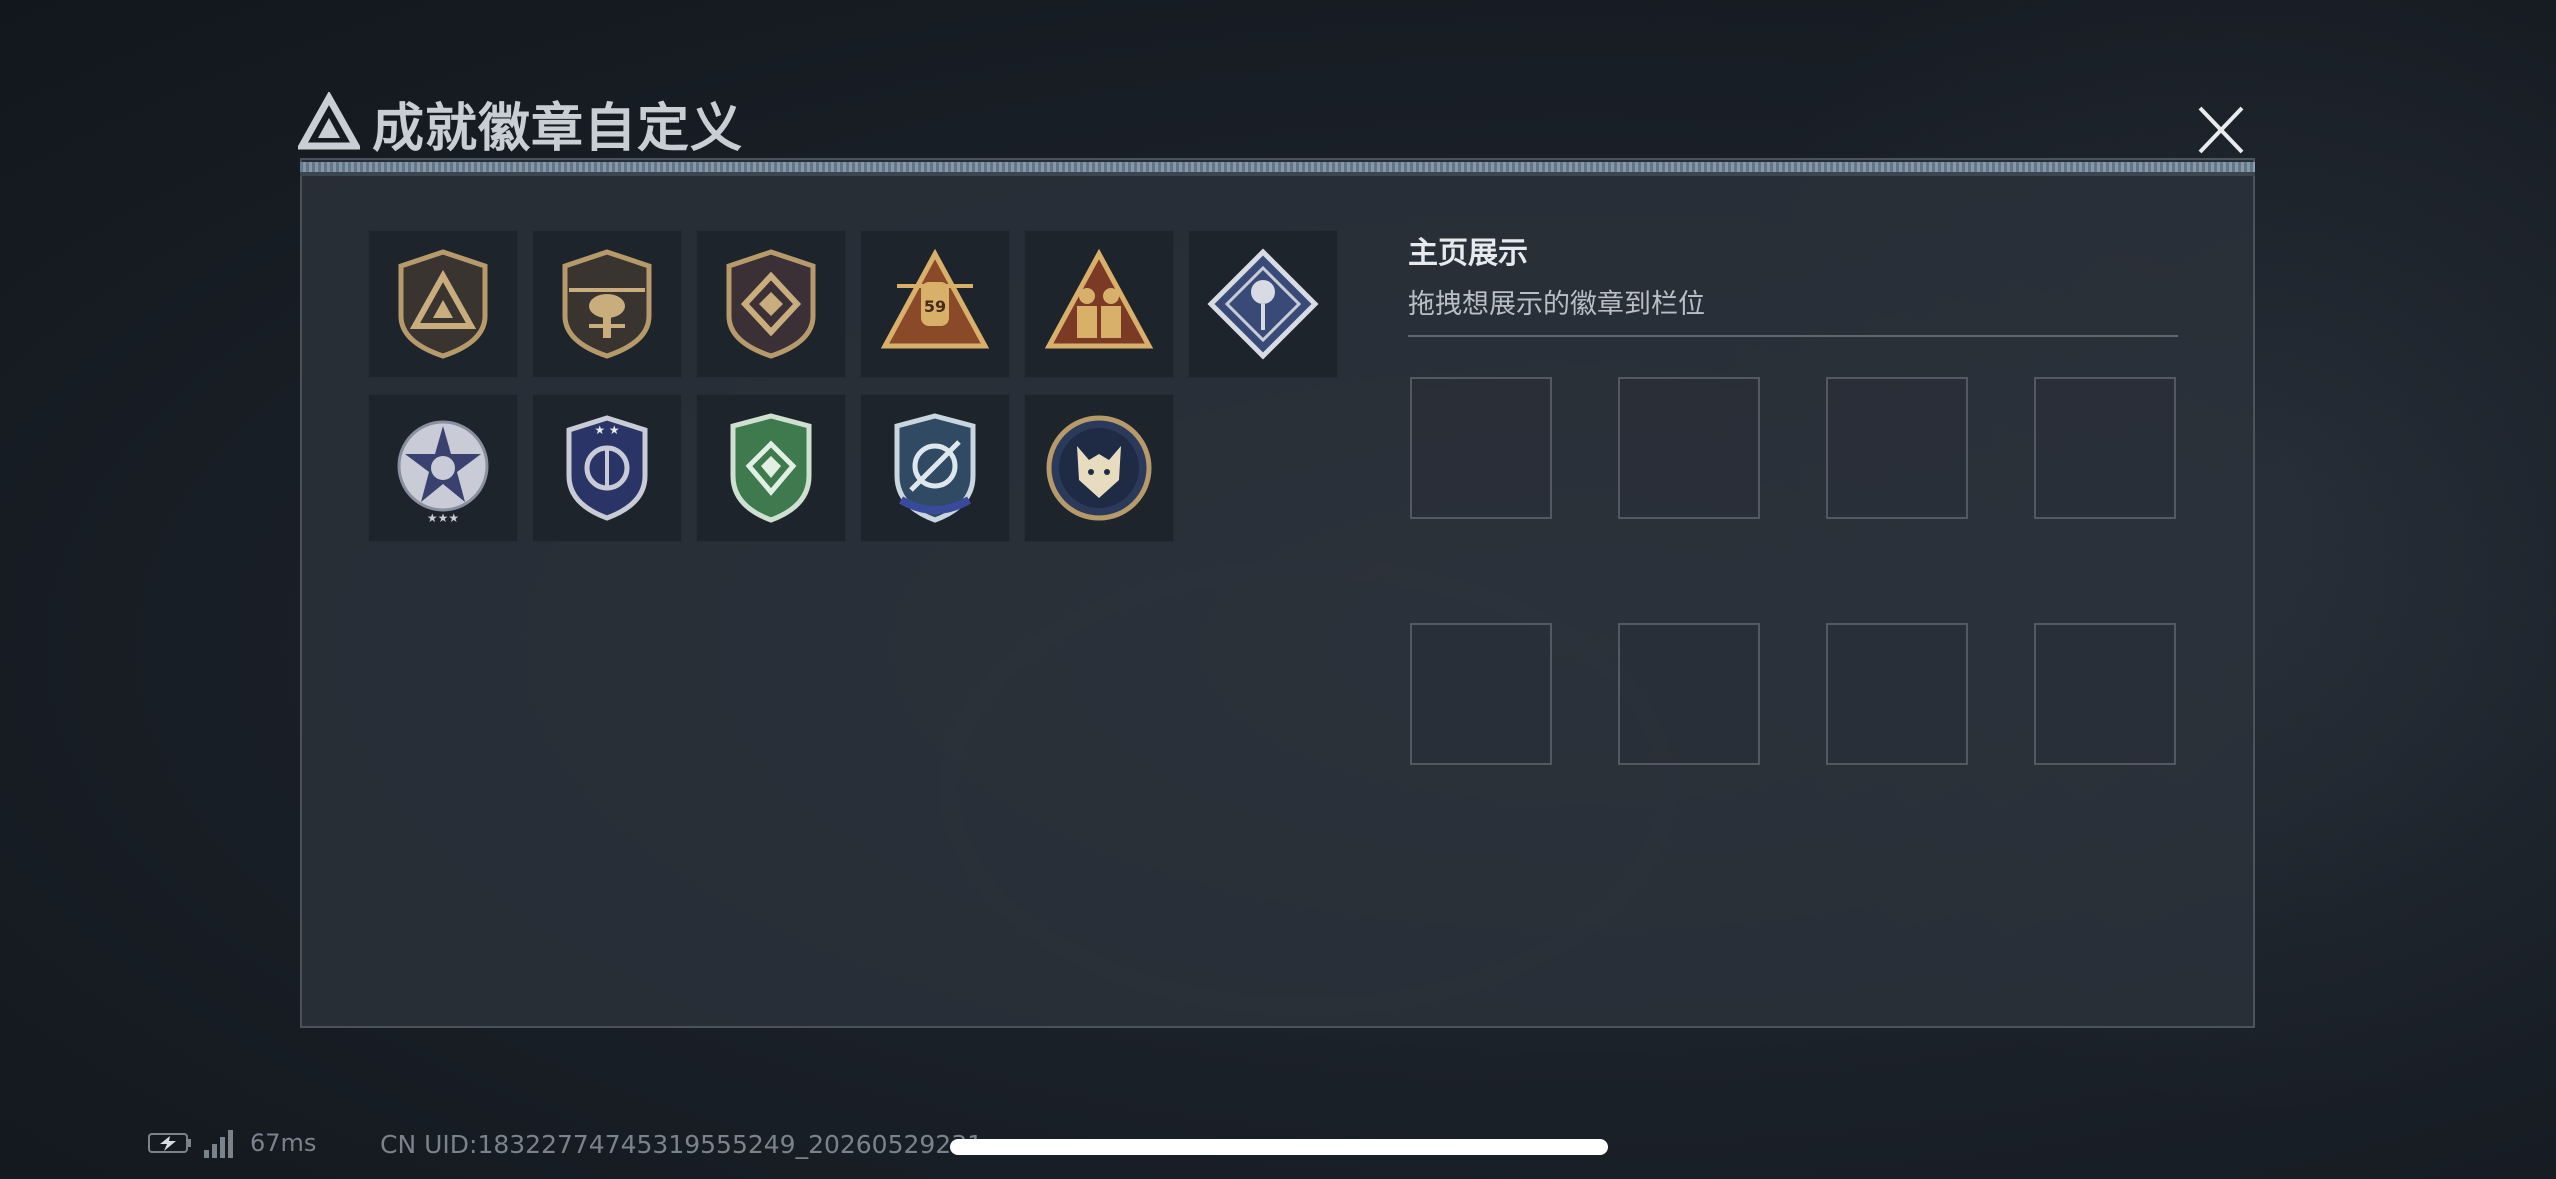 The height and width of the screenshot is (1179, 2556). Describe the element at coordinates (169, 1143) in the screenshot. I see `battery-charging-icon` at that location.